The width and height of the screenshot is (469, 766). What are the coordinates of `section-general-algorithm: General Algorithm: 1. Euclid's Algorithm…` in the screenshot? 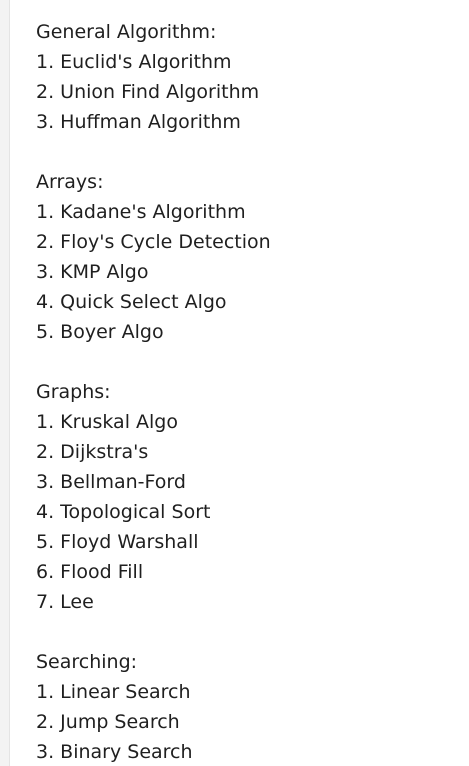 It's located at (248, 77).